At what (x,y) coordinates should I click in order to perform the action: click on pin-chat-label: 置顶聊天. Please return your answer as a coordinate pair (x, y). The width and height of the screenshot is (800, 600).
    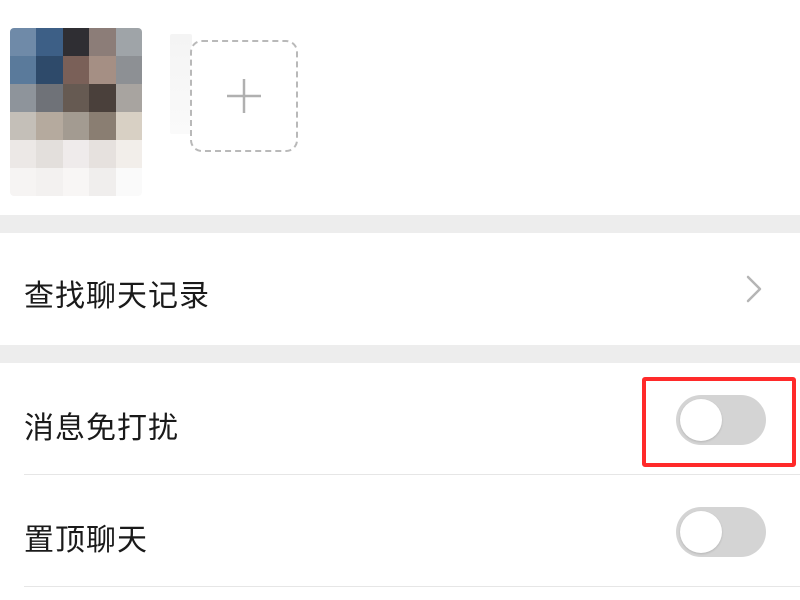
    Looking at the image, I should click on (86, 540).